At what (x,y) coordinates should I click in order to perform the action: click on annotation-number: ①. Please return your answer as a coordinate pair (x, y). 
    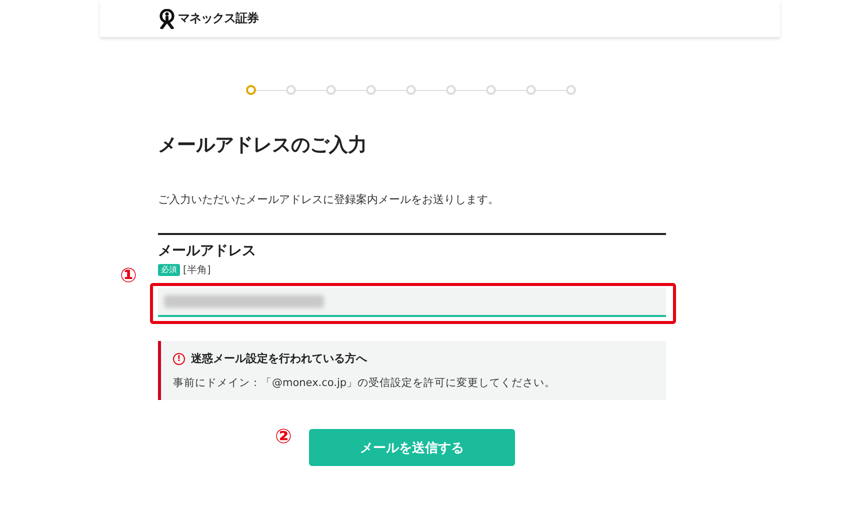
    Looking at the image, I should click on (128, 275).